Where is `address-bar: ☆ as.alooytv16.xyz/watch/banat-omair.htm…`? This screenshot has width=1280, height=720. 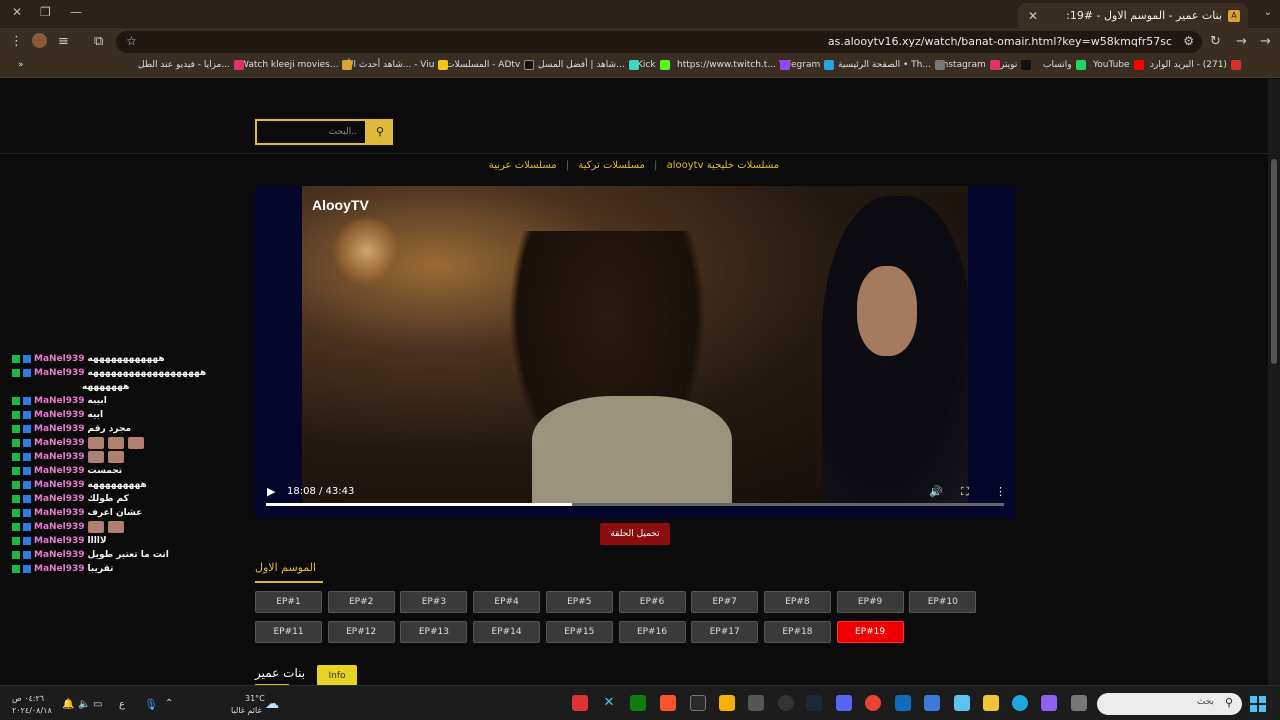 address-bar: ☆ as.alooytv16.xyz/watch/banat-omair.htm… is located at coordinates (659, 42).